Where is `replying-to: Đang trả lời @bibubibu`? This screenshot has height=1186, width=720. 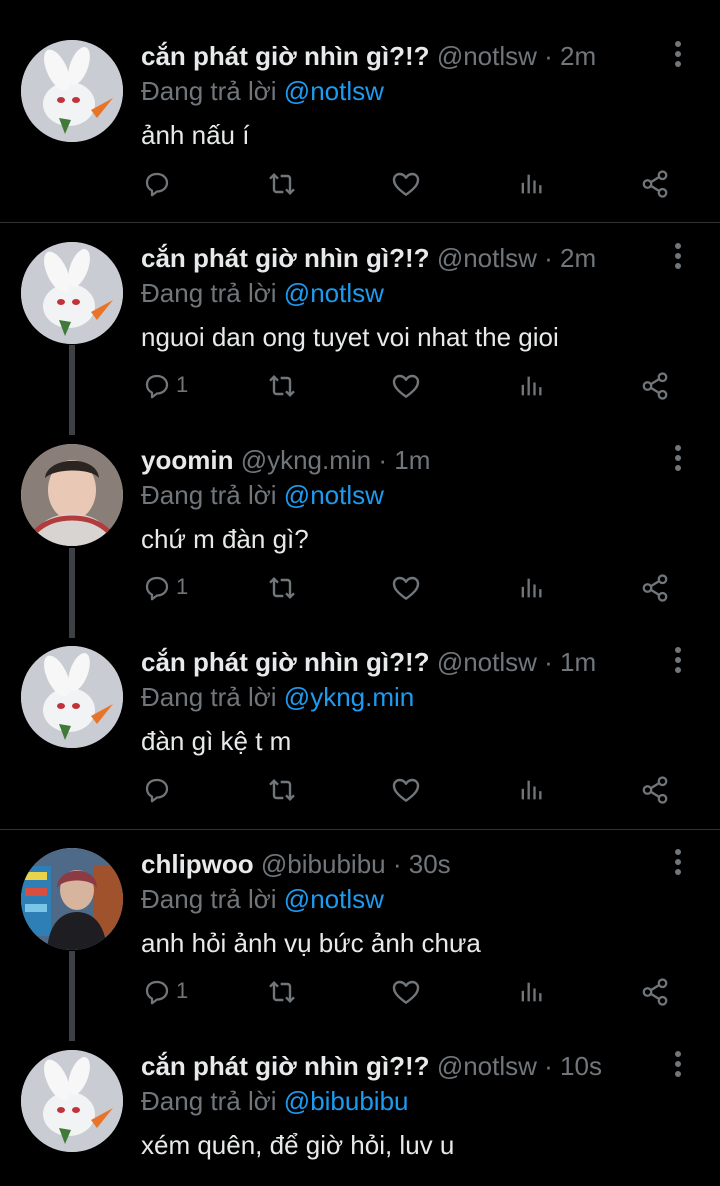
replying-to: Đang trả lời @bibubibu is located at coordinates (275, 1101).